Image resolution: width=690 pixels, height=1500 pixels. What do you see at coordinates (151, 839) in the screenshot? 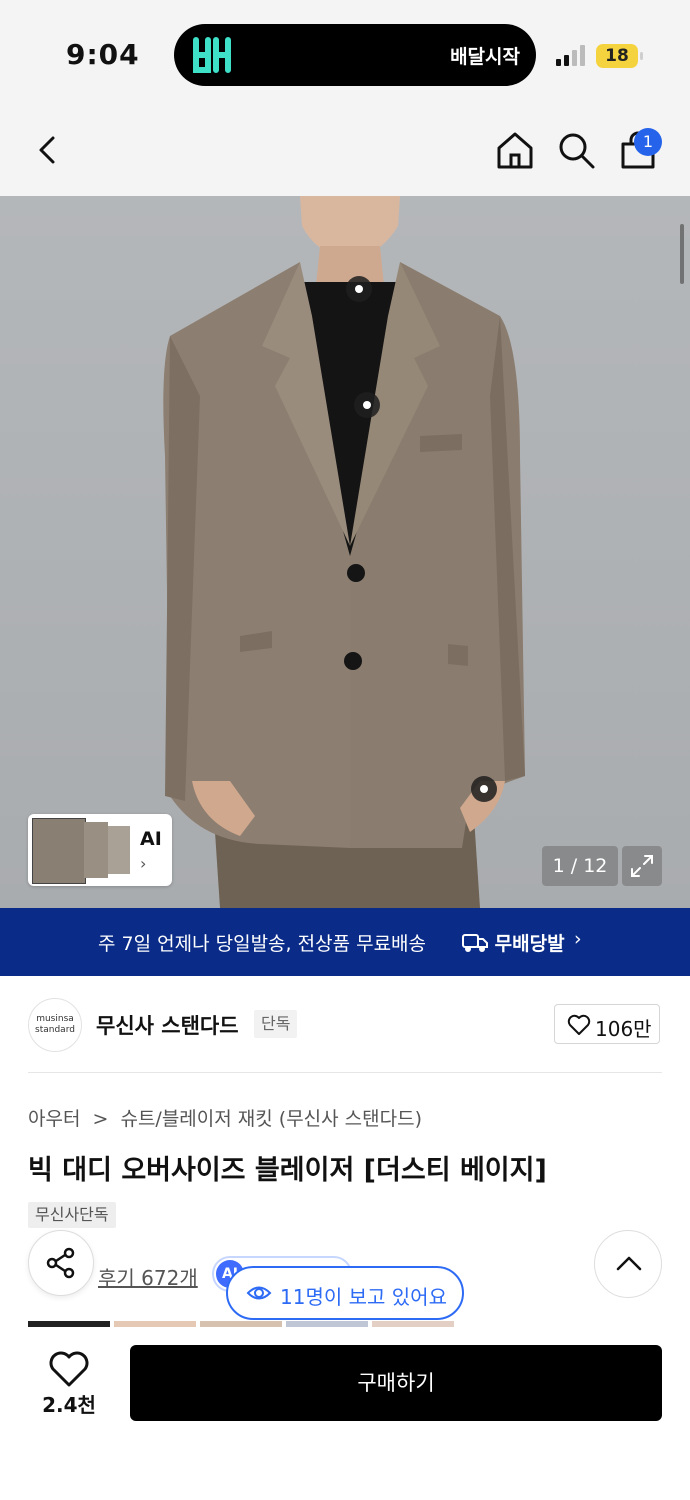
I see `ai-label: AI` at bounding box center [151, 839].